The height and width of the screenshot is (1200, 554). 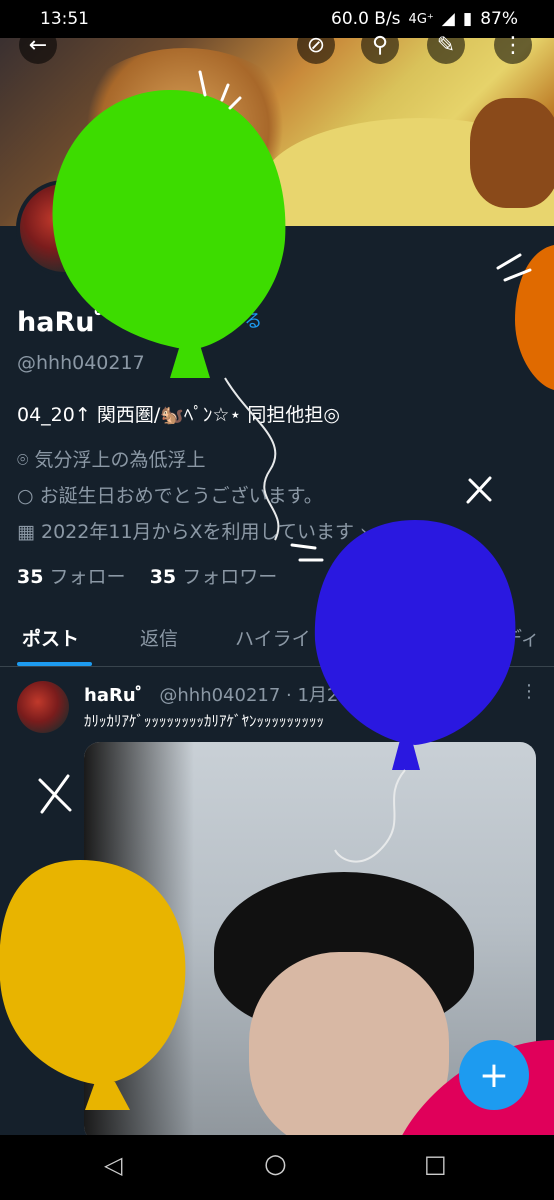 I want to click on nav-back-button: ◁, so click(x=113, y=1165).